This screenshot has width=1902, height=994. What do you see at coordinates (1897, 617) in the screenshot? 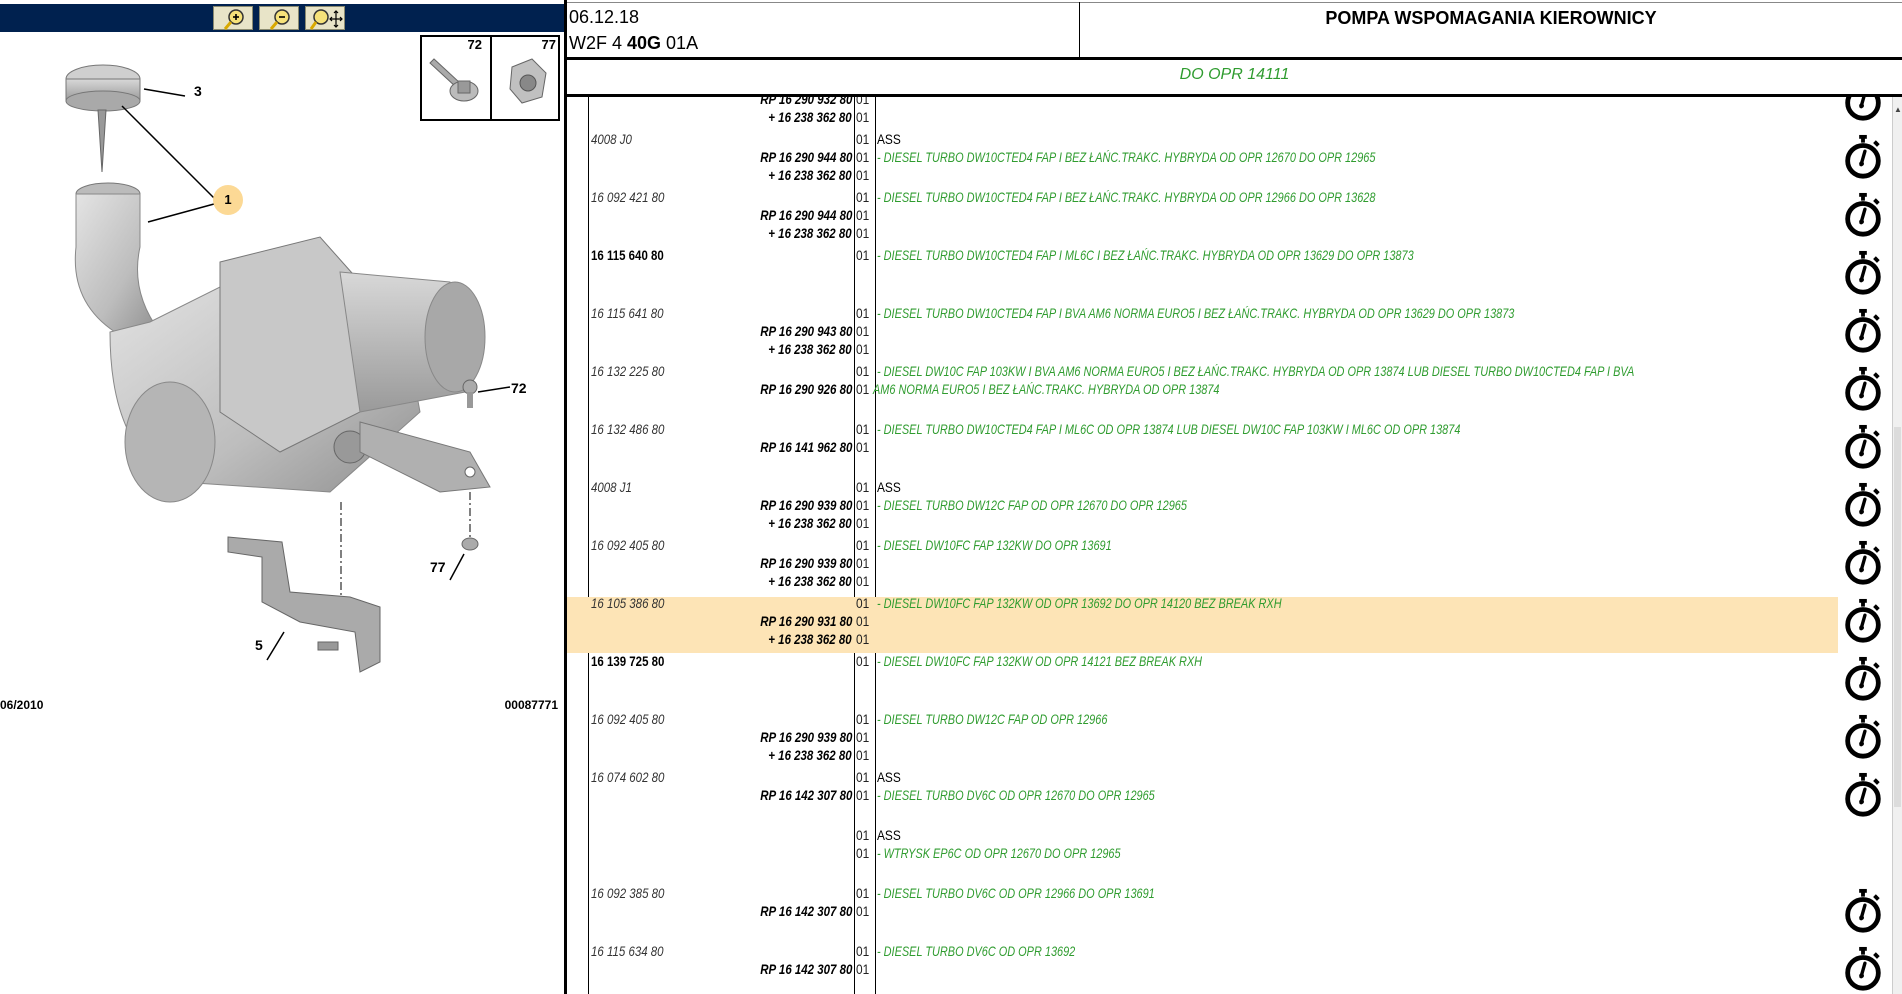
I see `scrollbar-thumb` at bounding box center [1897, 617].